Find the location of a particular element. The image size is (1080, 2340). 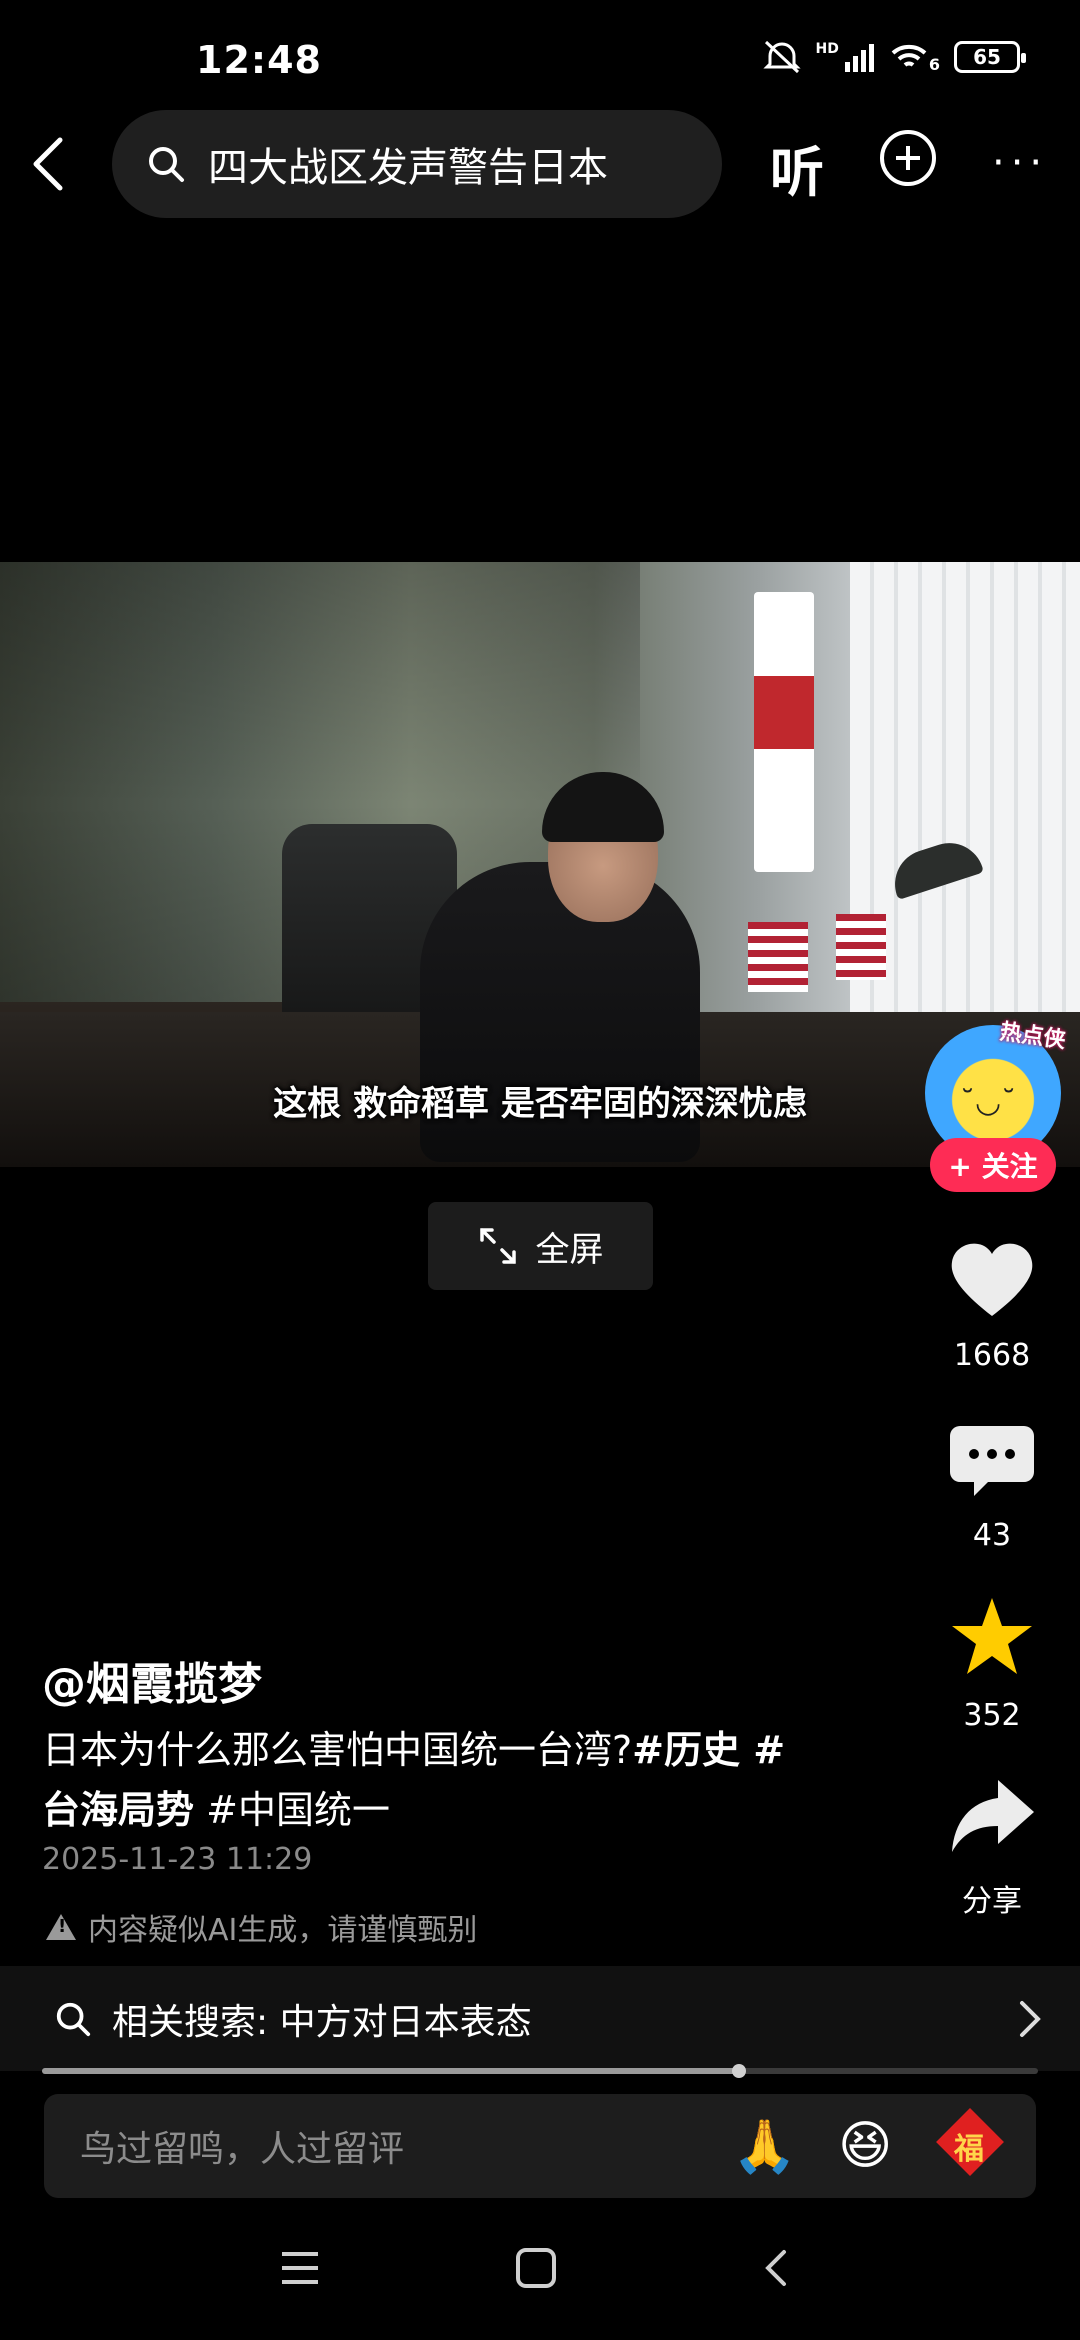

more-icon: ··· is located at coordinates (1020, 163).